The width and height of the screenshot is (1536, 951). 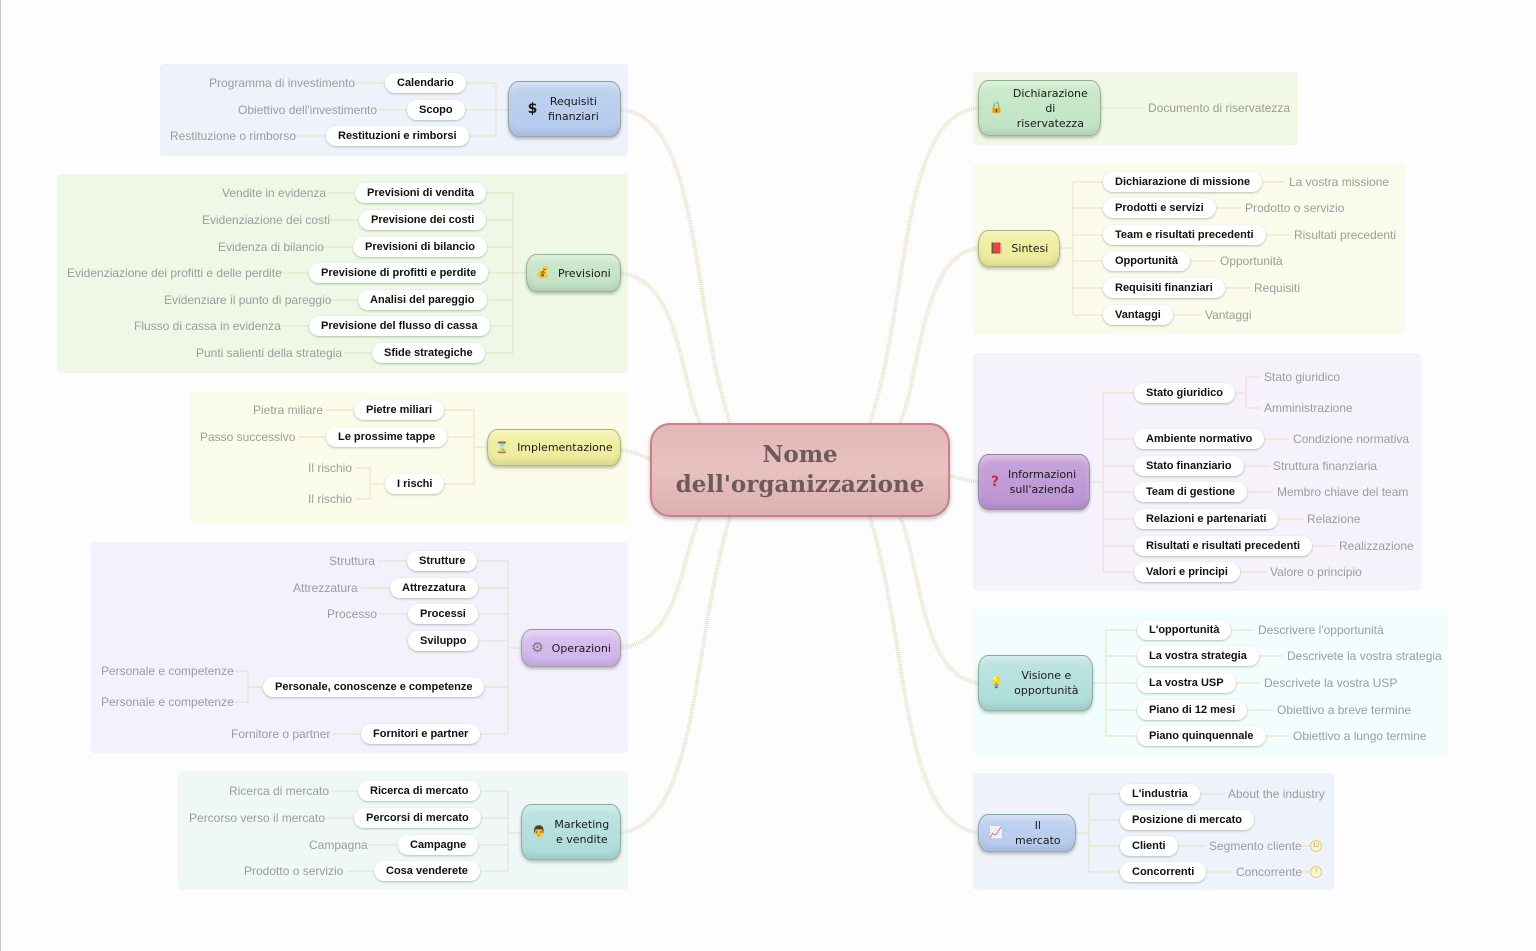 What do you see at coordinates (1019, 248) in the screenshot?
I see `branch-sintesi: 📕 Sintesi` at bounding box center [1019, 248].